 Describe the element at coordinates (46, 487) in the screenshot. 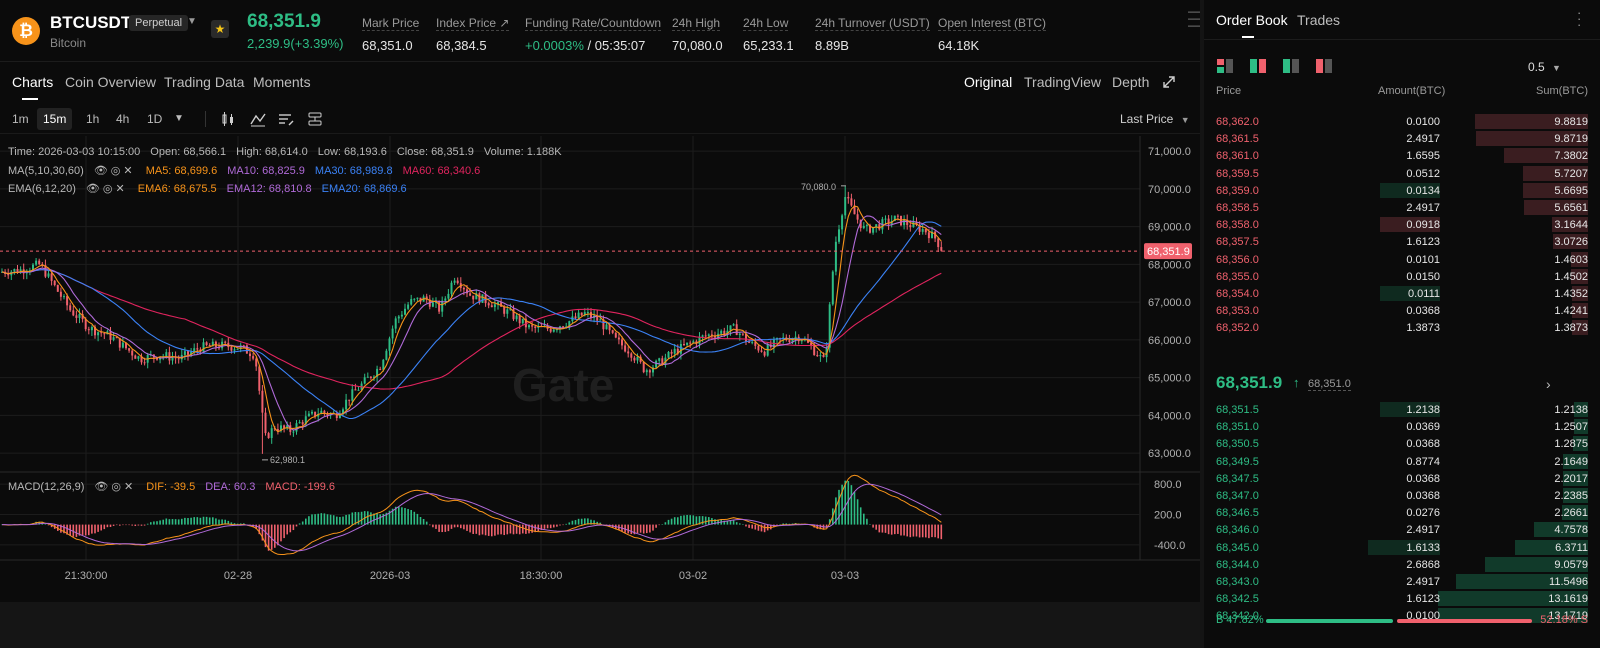

I see `macd-title: MACD(12,26,9)` at that location.